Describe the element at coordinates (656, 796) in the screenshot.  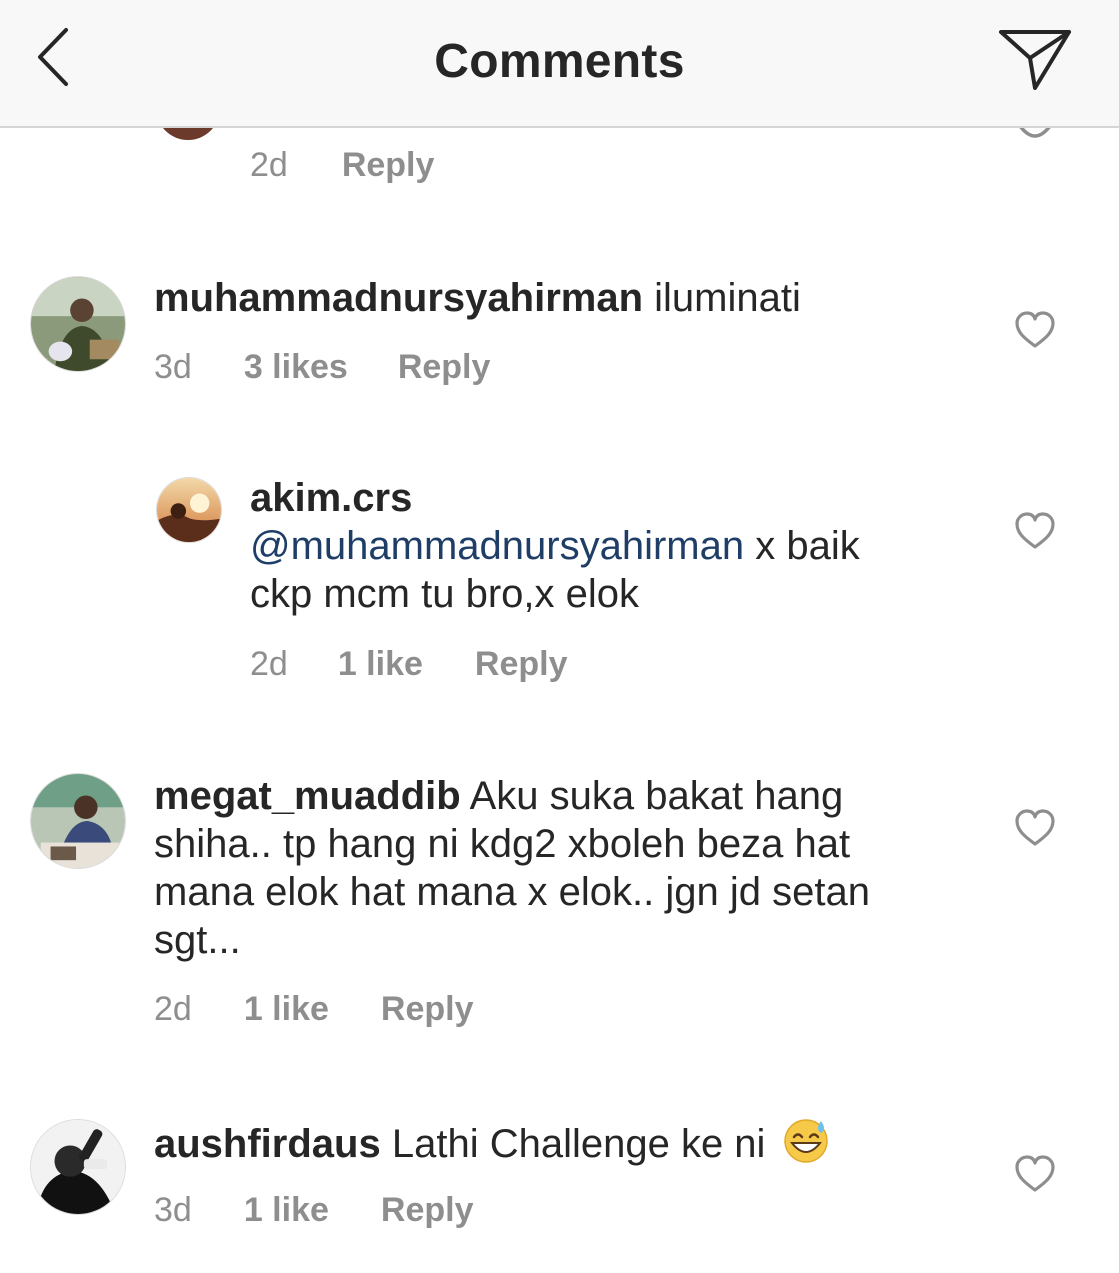
I see `comment-text: Aku suka bakat hang` at that location.